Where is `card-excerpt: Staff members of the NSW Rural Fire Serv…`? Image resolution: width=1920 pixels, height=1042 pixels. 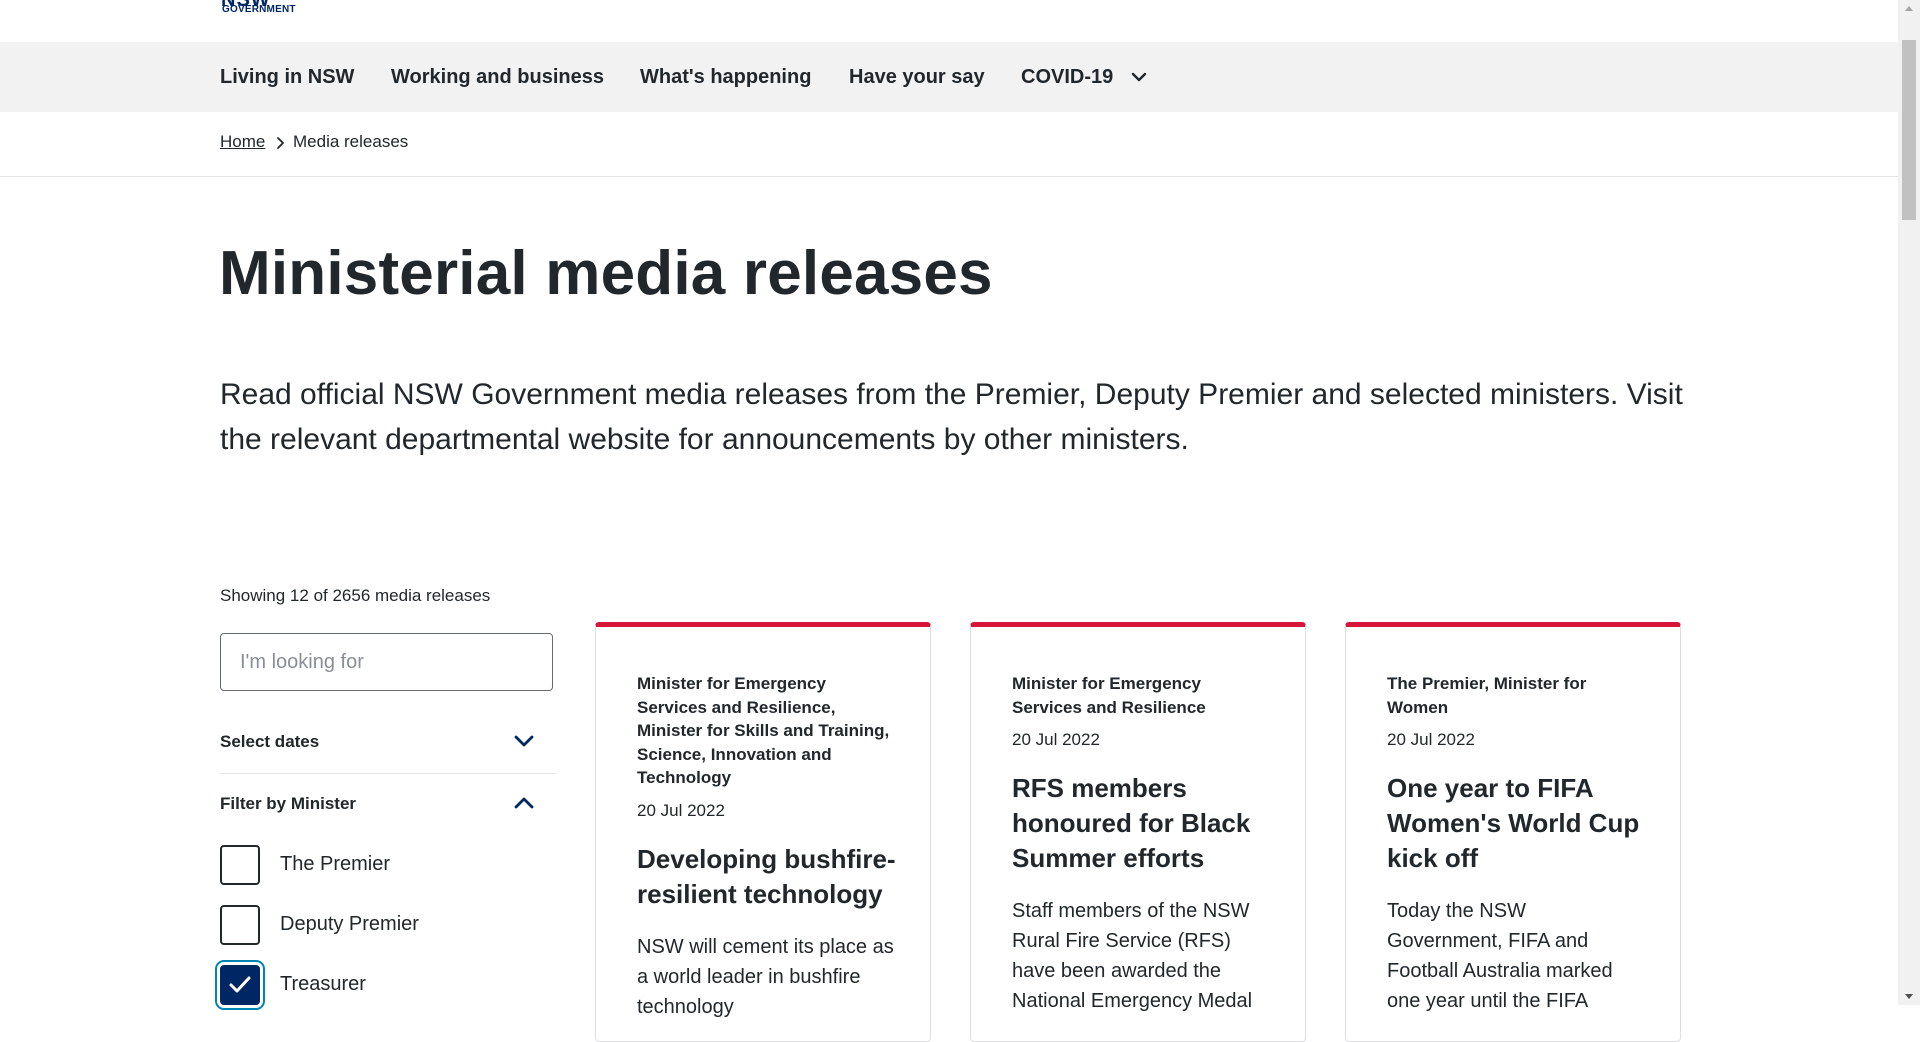 card-excerpt: Staff members of the NSW Rural Fire Serv… is located at coordinates (1132, 956).